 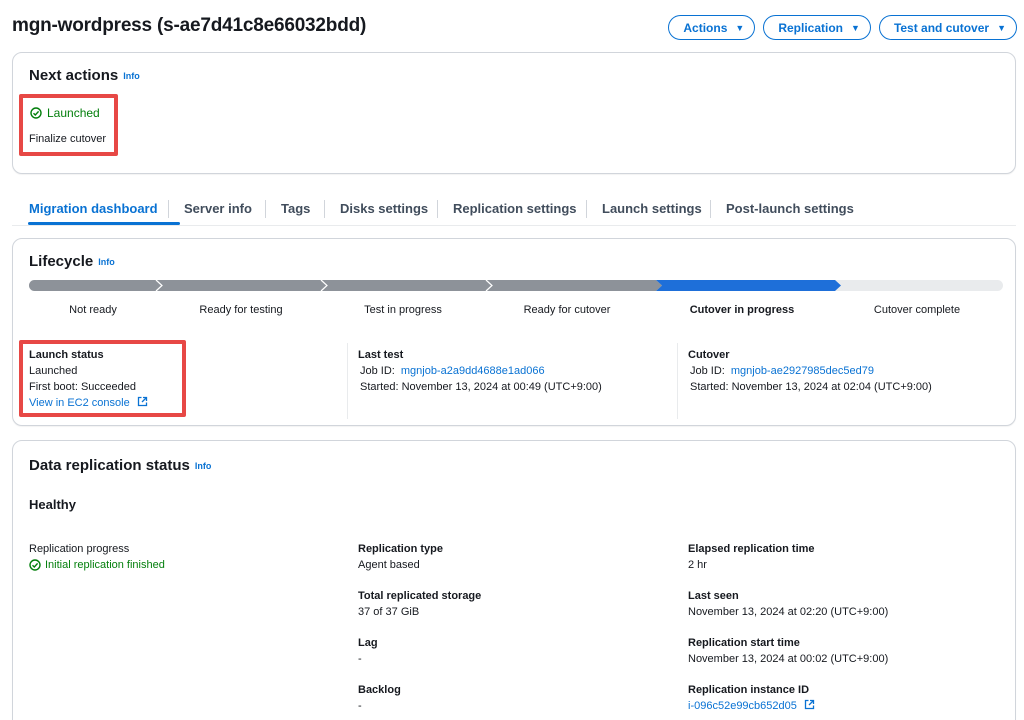 I want to click on cutover-label: Cutover, so click(x=709, y=355).